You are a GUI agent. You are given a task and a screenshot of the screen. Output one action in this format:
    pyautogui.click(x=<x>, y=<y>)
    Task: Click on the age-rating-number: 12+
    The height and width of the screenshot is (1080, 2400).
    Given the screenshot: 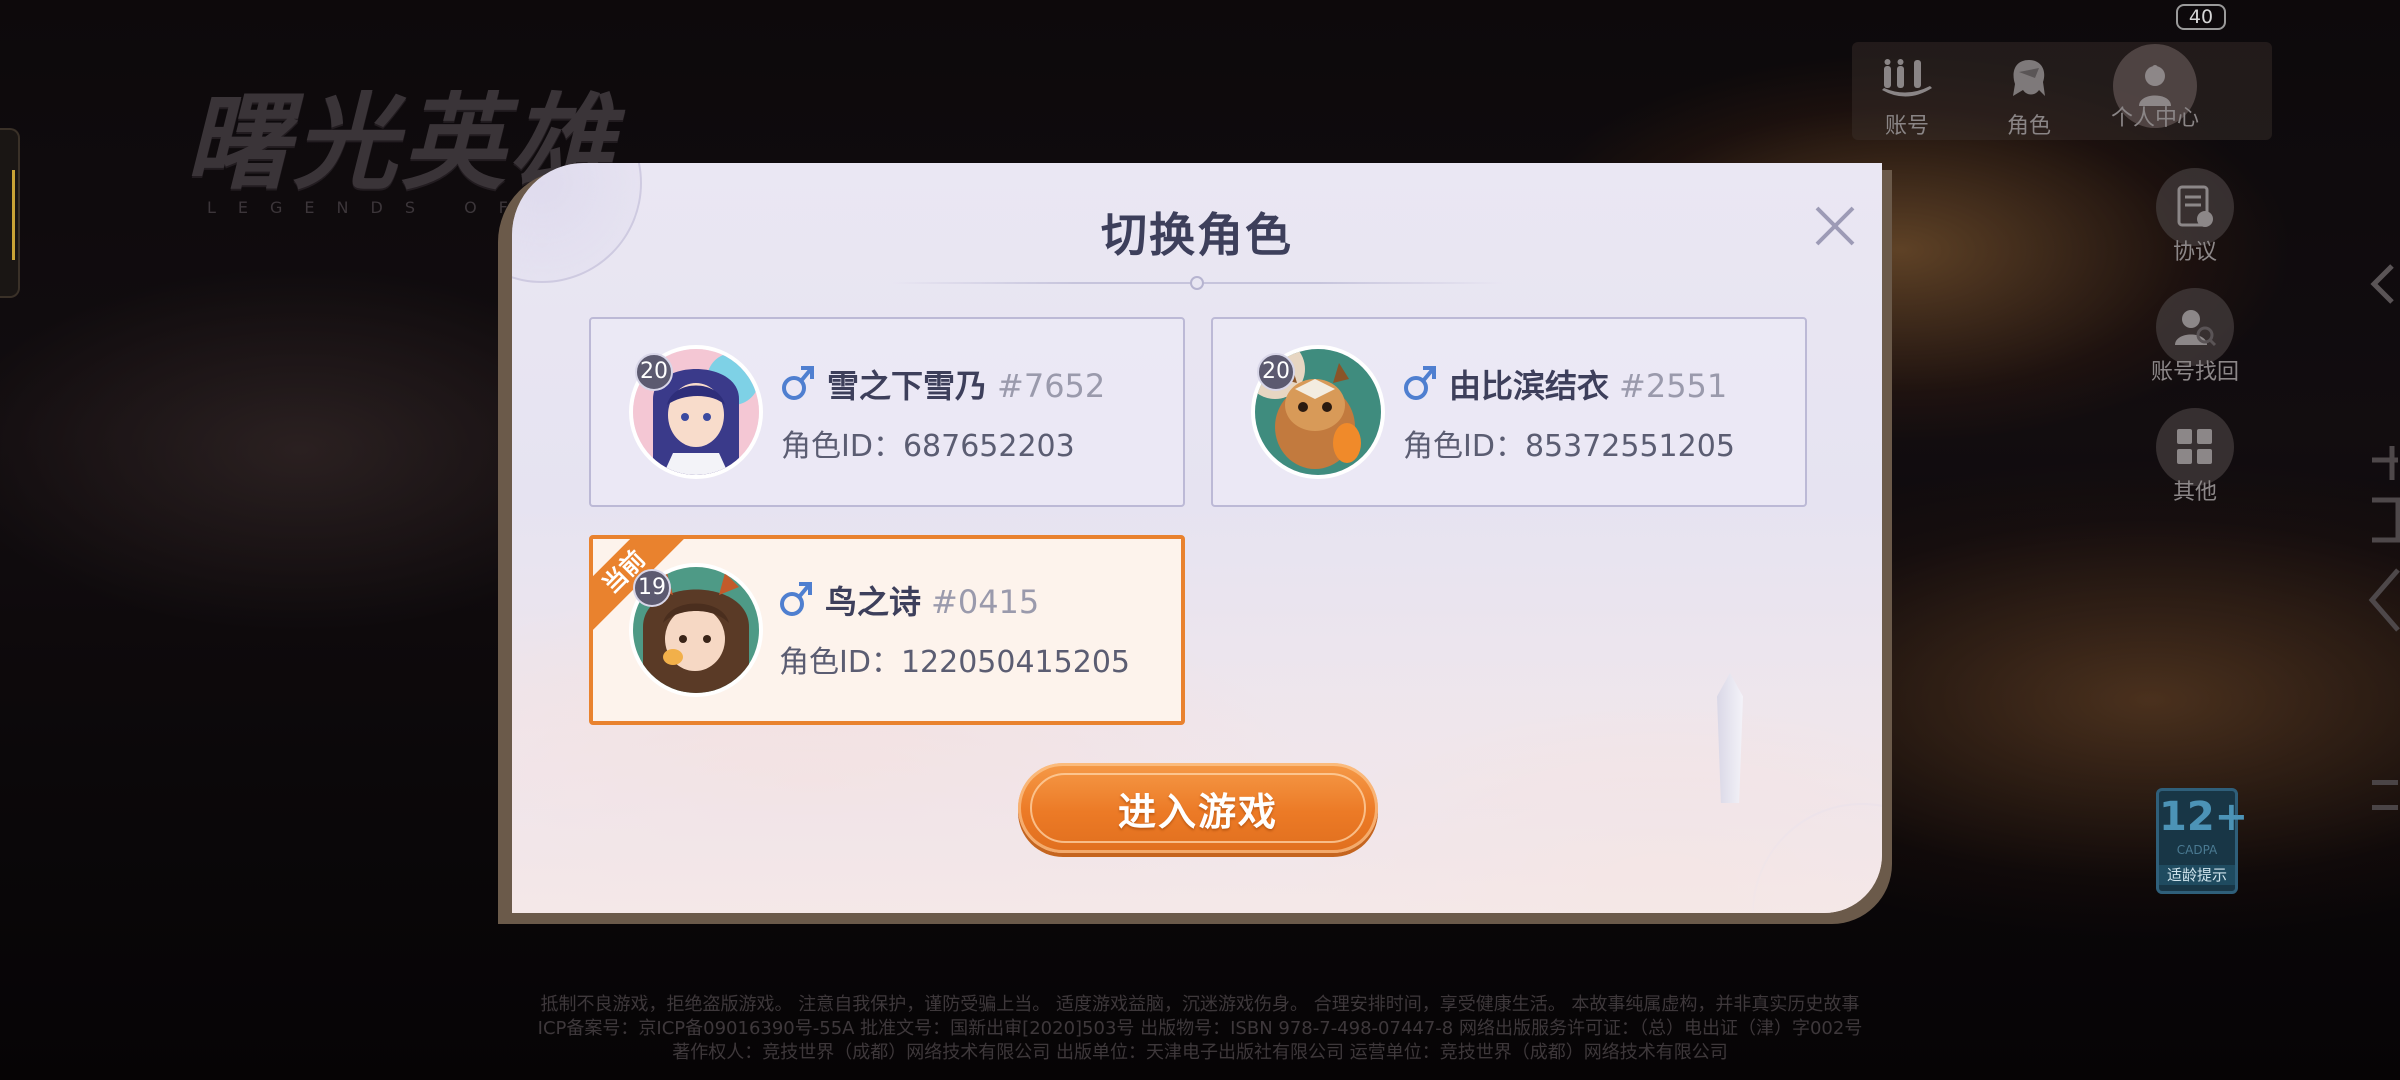 What is the action you would take?
    pyautogui.click(x=2204, y=817)
    